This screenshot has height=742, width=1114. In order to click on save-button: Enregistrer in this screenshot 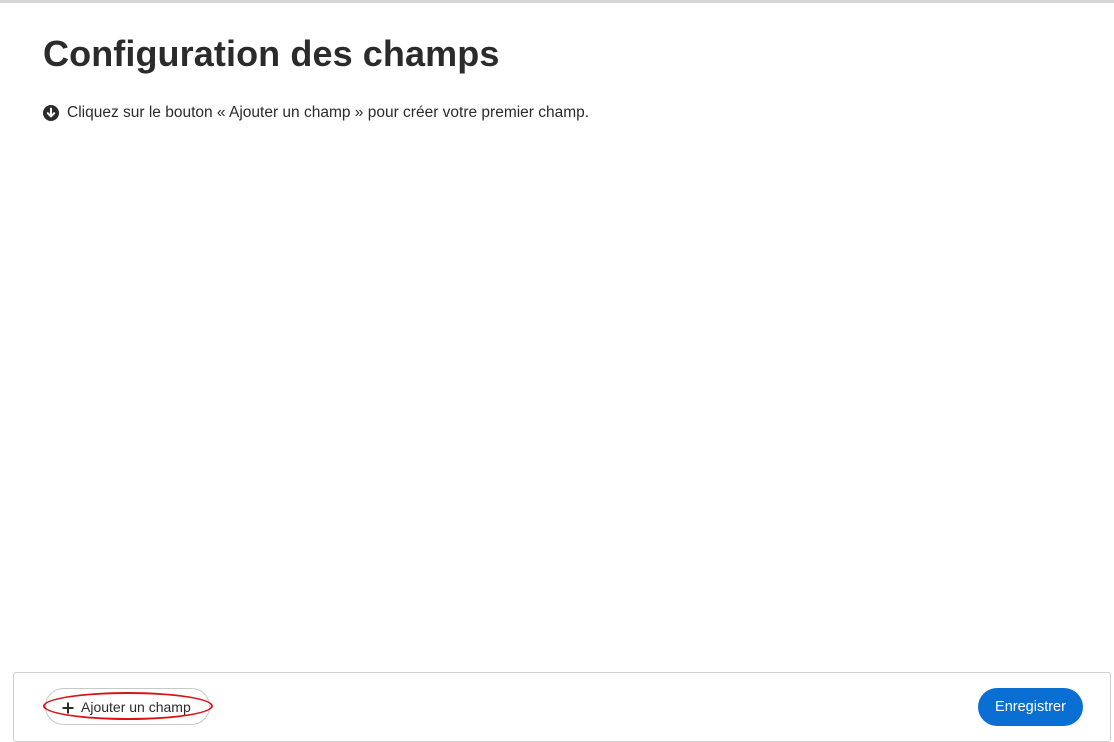, I will do `click(1030, 707)`.